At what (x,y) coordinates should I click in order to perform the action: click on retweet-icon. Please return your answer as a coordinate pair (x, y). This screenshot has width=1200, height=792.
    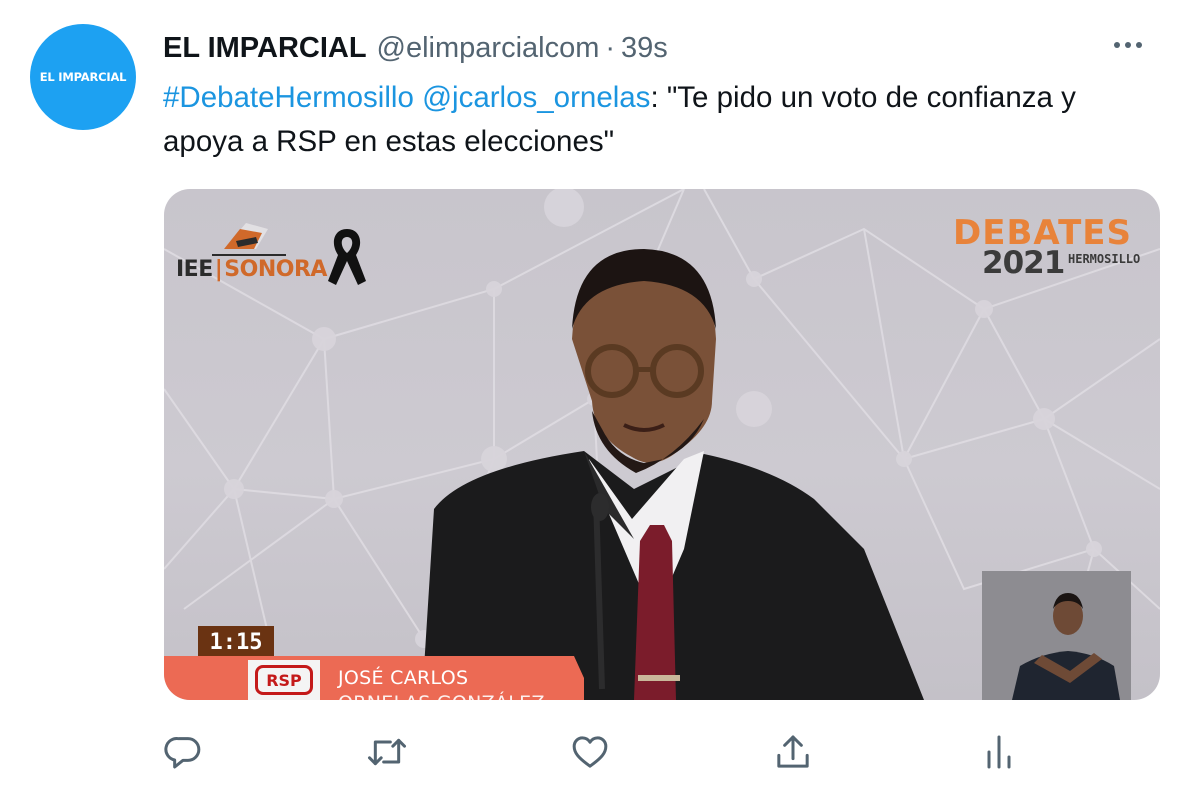
    Looking at the image, I should click on (387, 752).